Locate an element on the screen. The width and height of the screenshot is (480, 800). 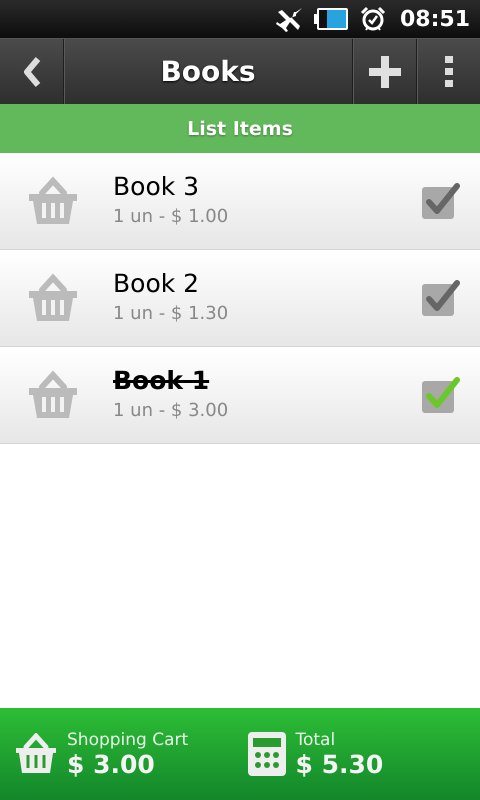
total-amount: $ 5.30 is located at coordinates (340, 764).